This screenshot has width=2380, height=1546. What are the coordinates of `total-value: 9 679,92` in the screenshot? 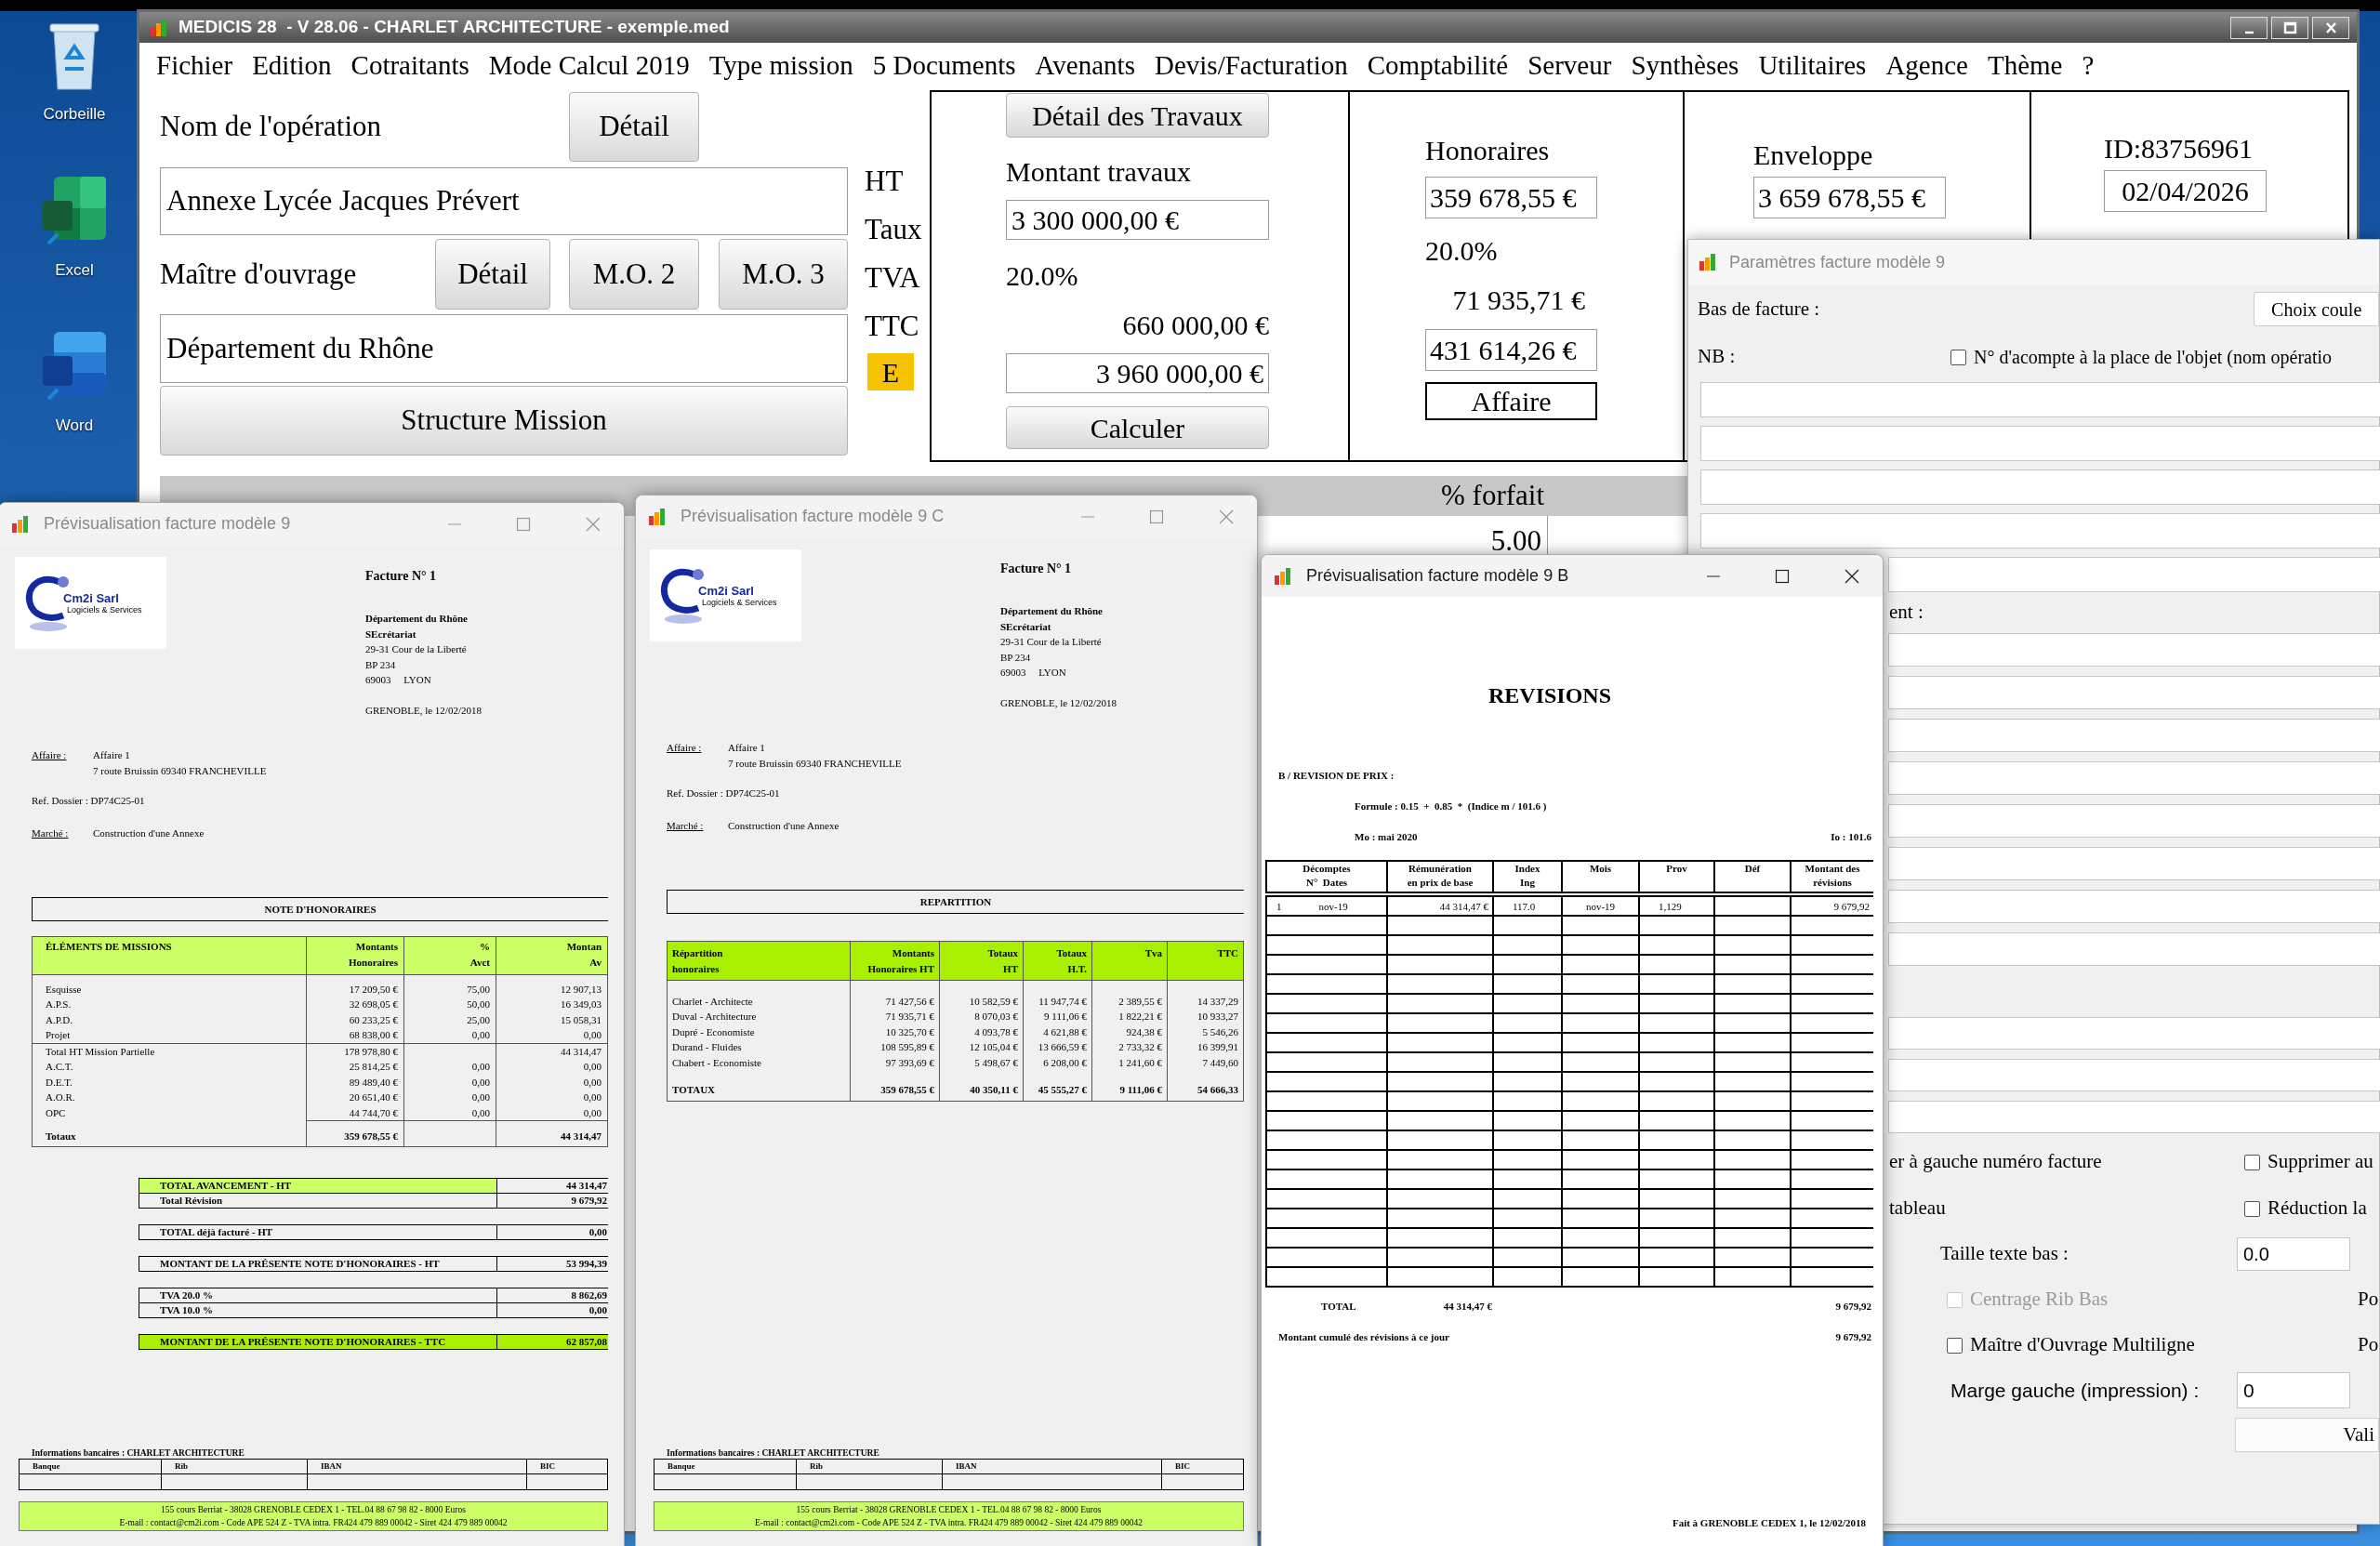 It's located at (1852, 1307).